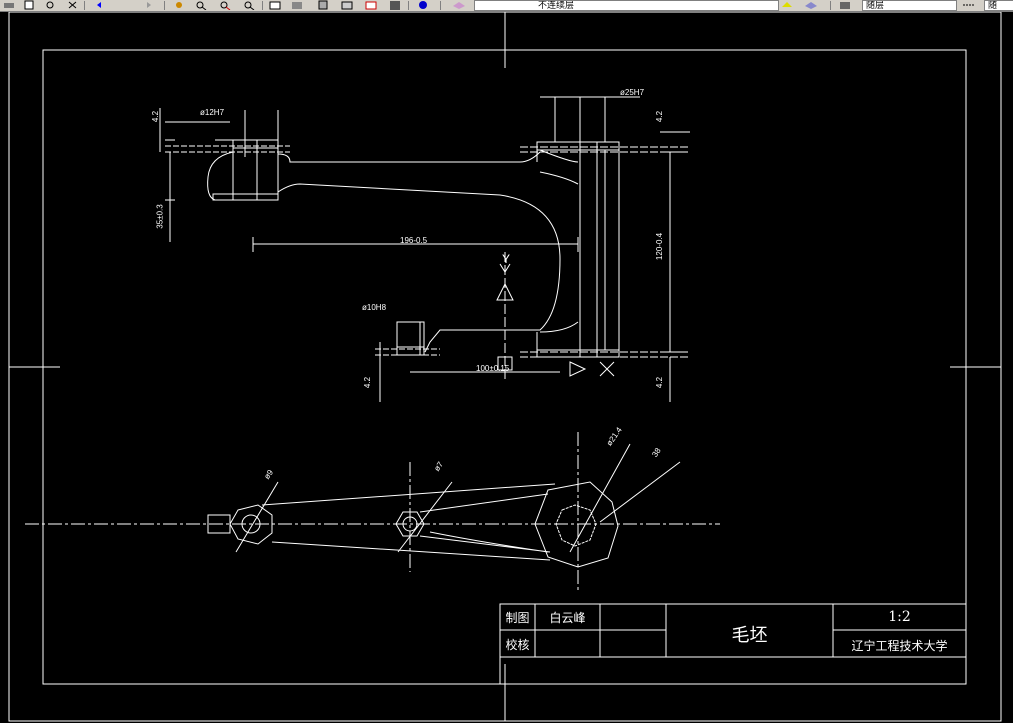  What do you see at coordinates (899, 646) in the screenshot?
I see `institution: 辽宁工程技术大学` at bounding box center [899, 646].